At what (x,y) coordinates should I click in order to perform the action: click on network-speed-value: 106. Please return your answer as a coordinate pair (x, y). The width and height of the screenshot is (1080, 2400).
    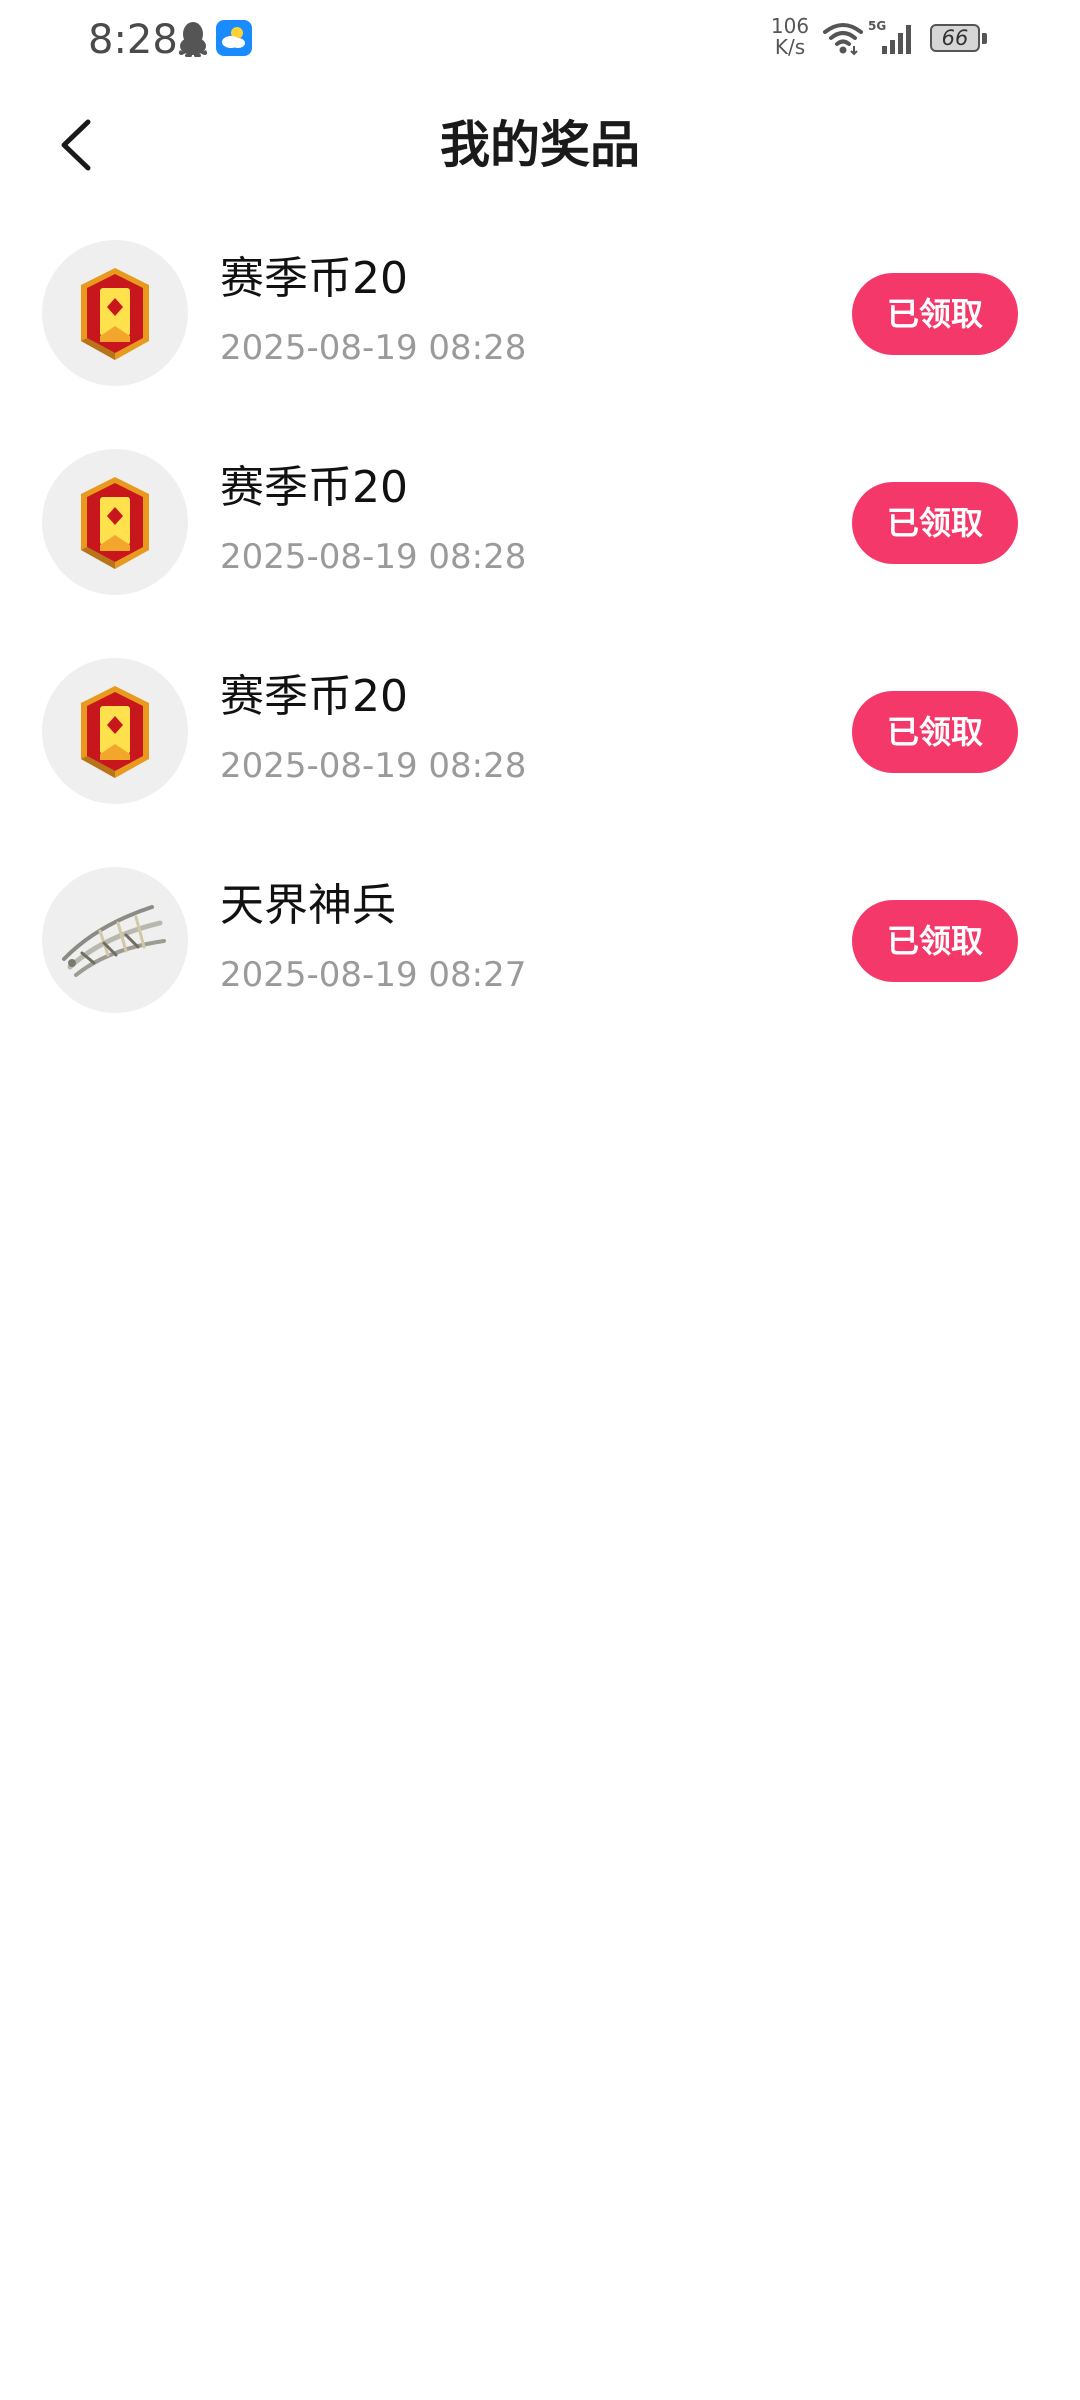
    Looking at the image, I should click on (790, 26).